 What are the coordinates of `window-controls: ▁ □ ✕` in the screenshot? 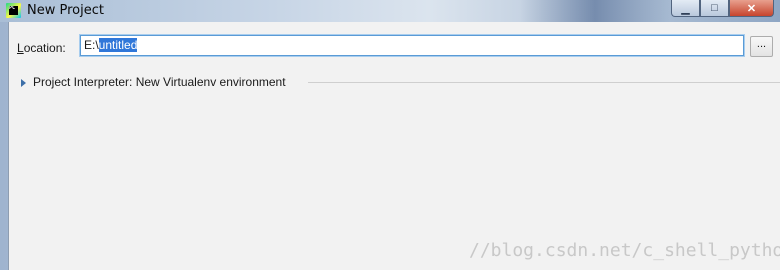 It's located at (722, 8).